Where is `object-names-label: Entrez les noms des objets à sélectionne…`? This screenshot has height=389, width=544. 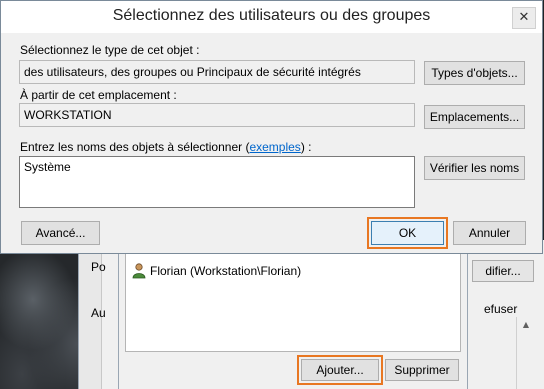 object-names-label: Entrez les noms des objets à sélectionne… is located at coordinates (165, 147).